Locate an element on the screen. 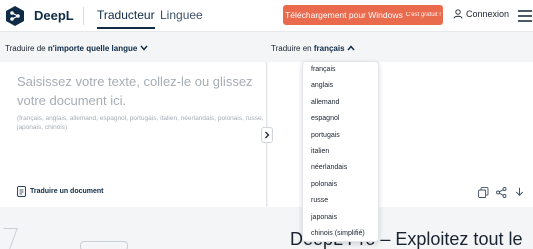 This screenshot has width=533, height=249. tab-linguee: Linguee is located at coordinates (181, 15).